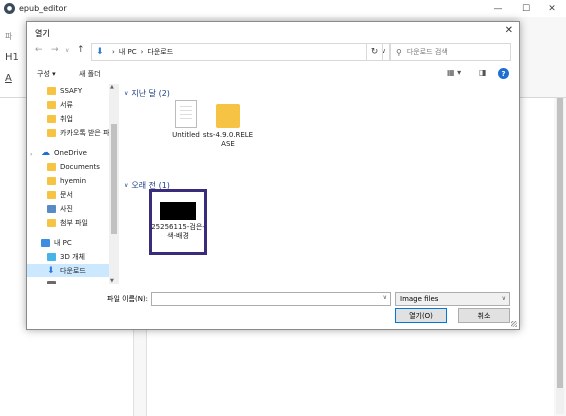  I want to click on group-header-last-month: ∨ 지난 달 (2), so click(147, 93).